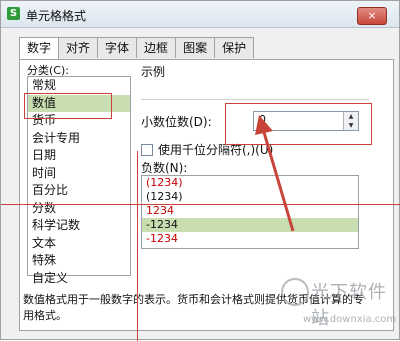  Describe the element at coordinates (79, 139) in the screenshot. I see `category-item: 会计专用` at that location.